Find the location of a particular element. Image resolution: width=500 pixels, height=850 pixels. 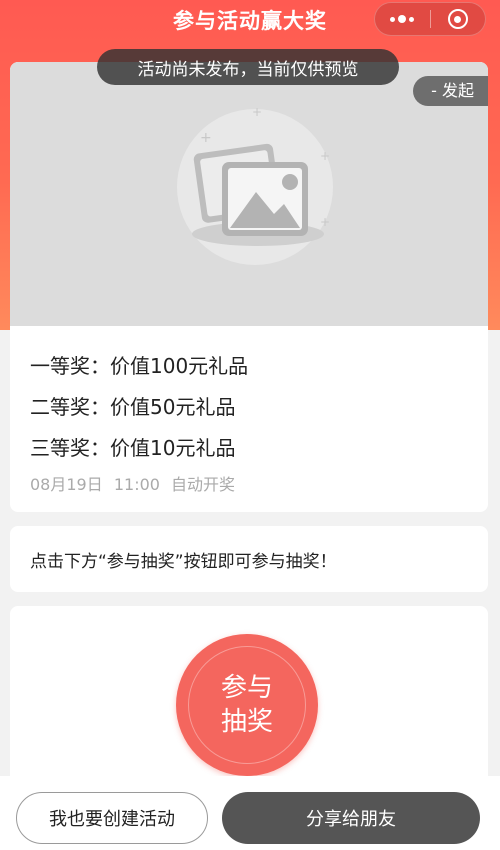

create-activity-button: 我也要创建活动 is located at coordinates (112, 818).